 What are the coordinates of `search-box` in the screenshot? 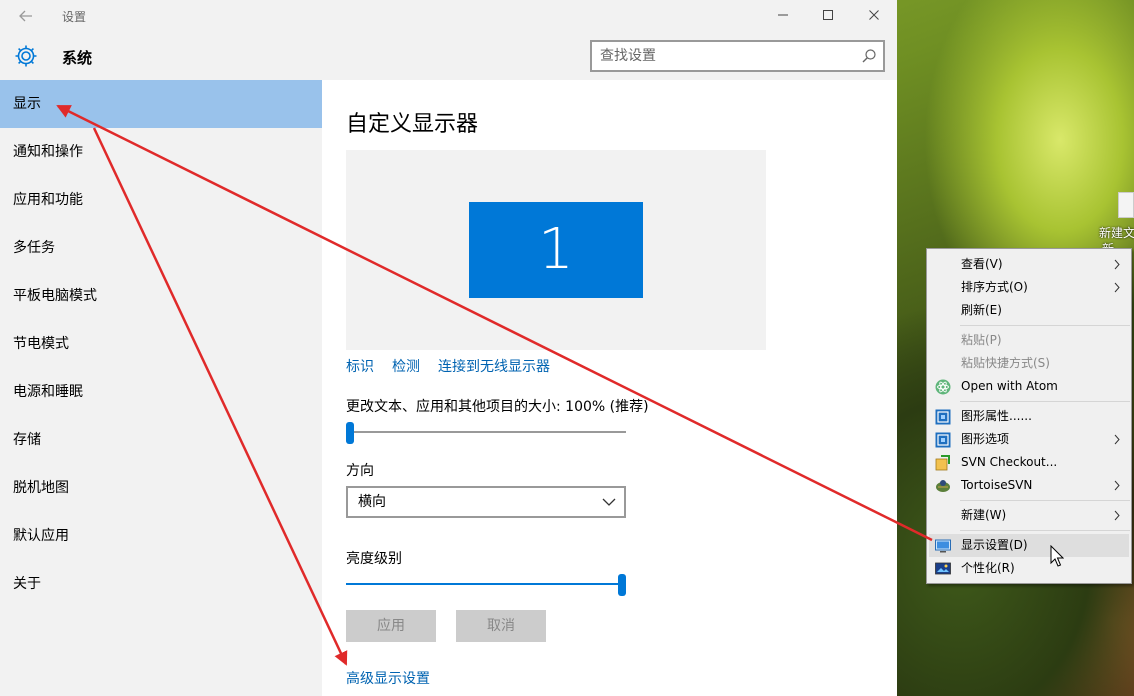 It's located at (737, 56).